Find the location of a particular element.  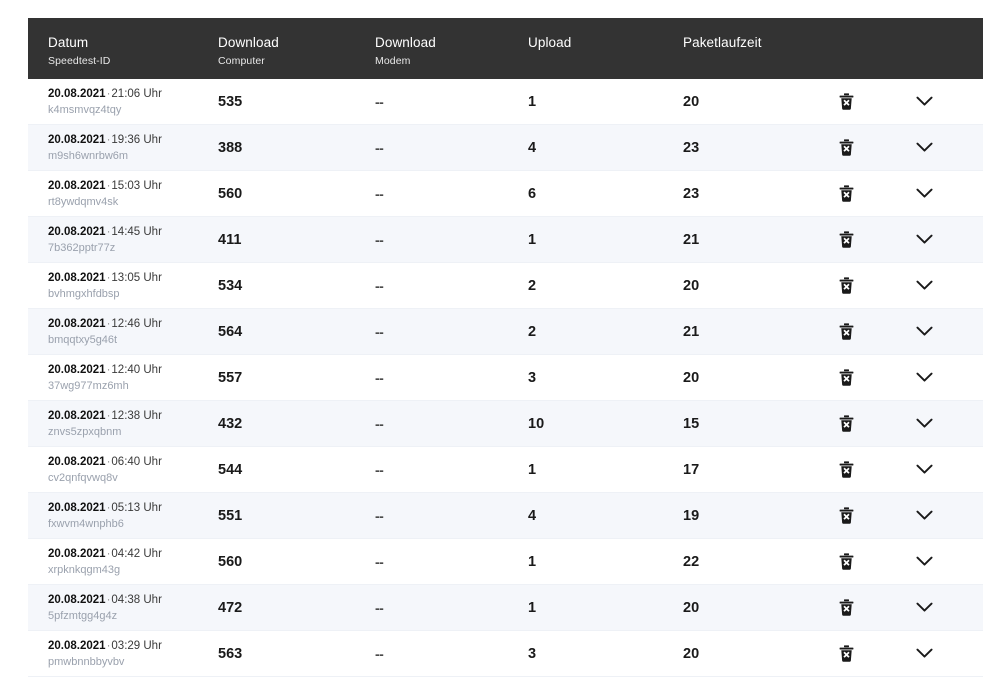

download-computer-value: 472 is located at coordinates (230, 607).